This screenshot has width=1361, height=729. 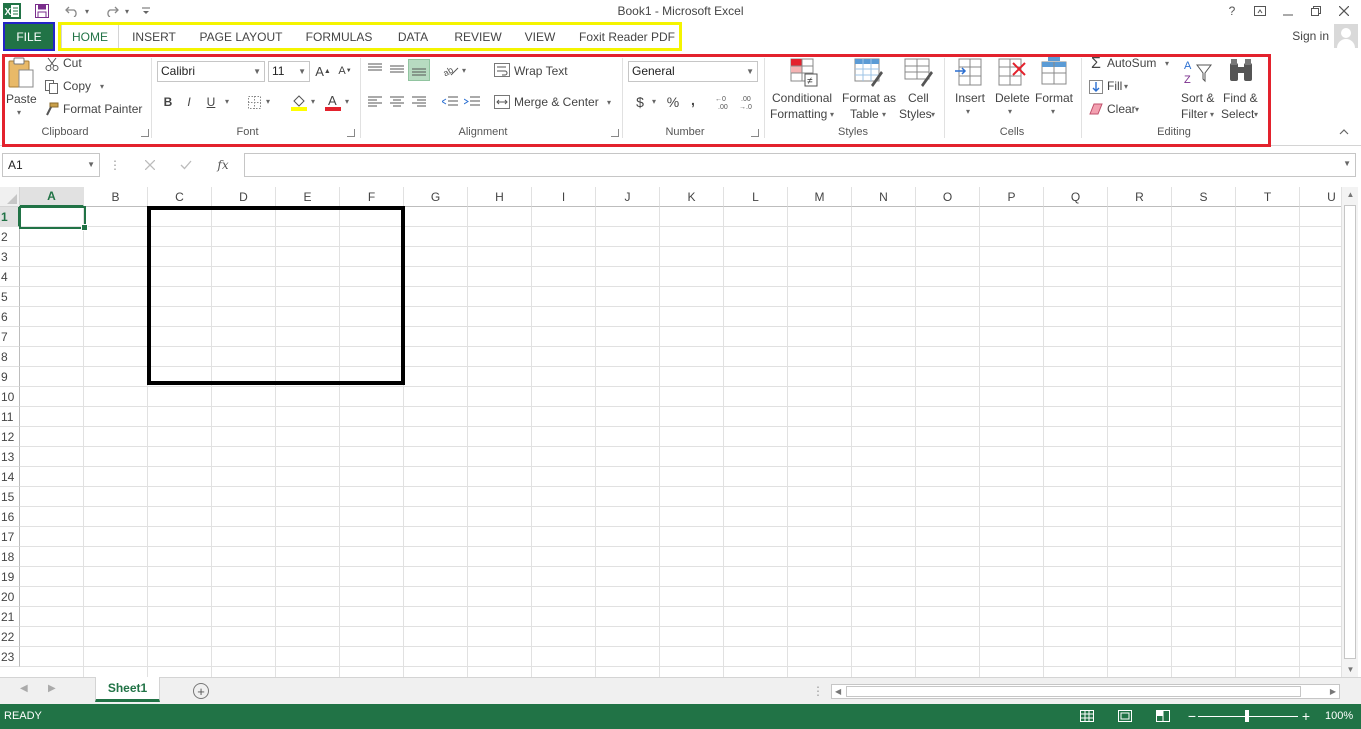 I want to click on row-header-20: 20, so click(x=10, y=597).